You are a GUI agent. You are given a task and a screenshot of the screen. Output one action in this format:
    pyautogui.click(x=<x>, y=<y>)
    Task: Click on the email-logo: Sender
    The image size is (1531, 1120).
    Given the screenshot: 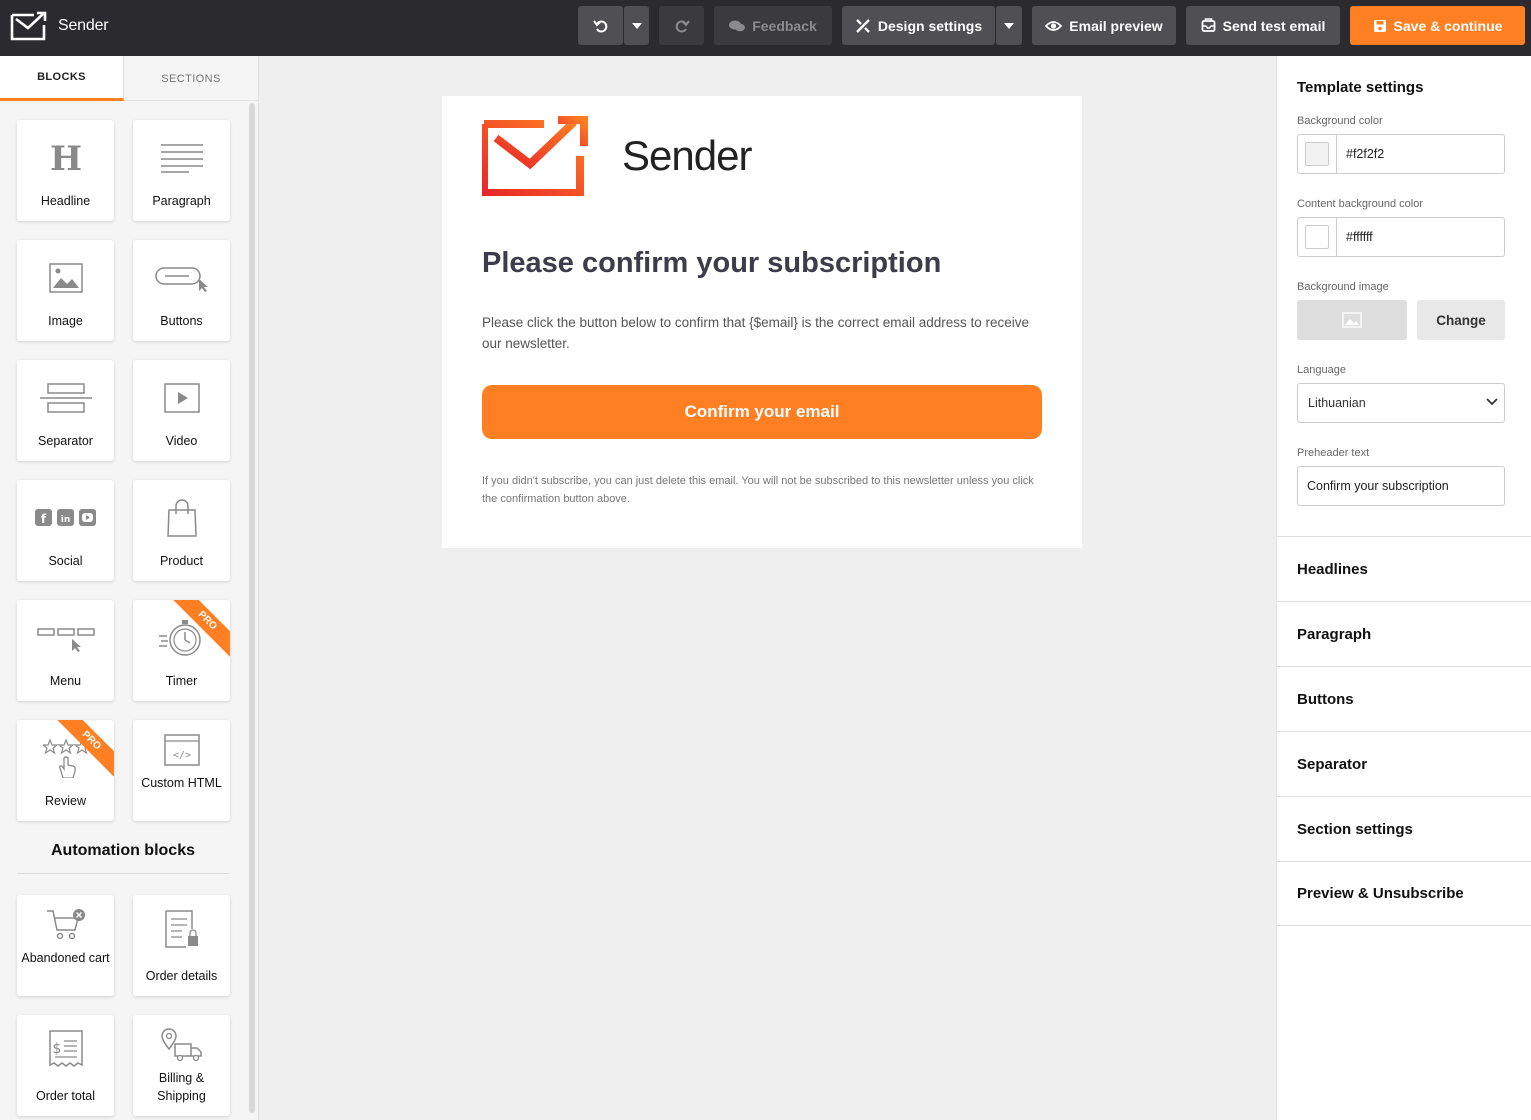 What is the action you would take?
    pyautogui.click(x=617, y=156)
    